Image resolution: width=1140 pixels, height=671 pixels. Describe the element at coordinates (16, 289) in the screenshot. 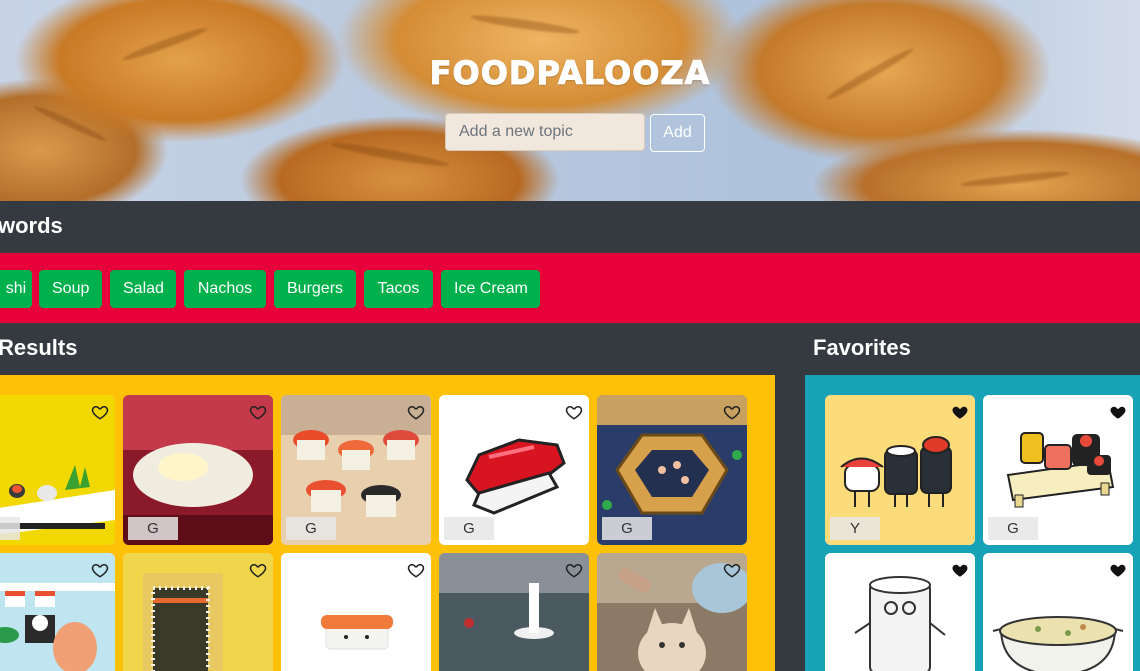

I see `keyword-button-sushi: shi` at that location.